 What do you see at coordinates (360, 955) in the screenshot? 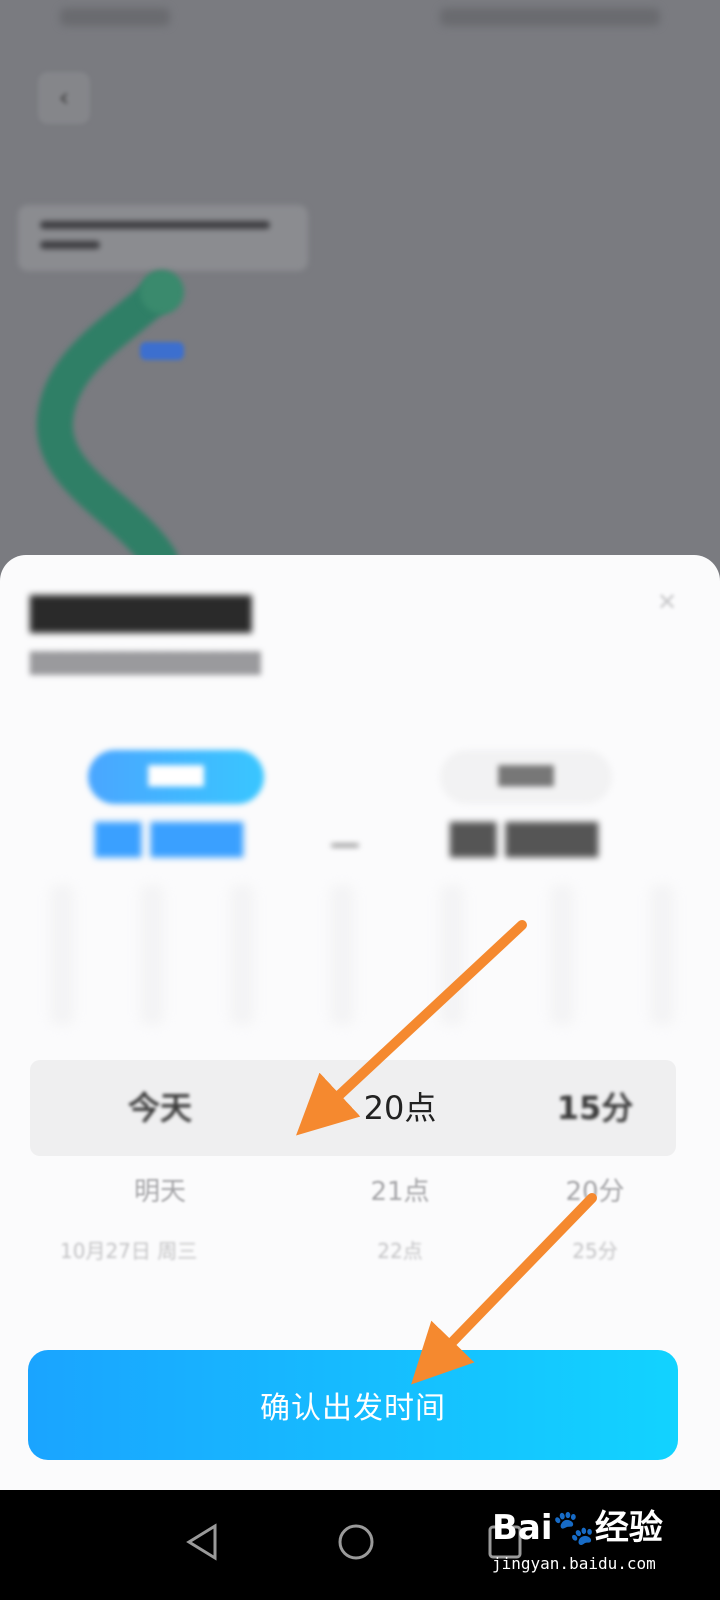
I see `ghost-decoration` at bounding box center [360, 955].